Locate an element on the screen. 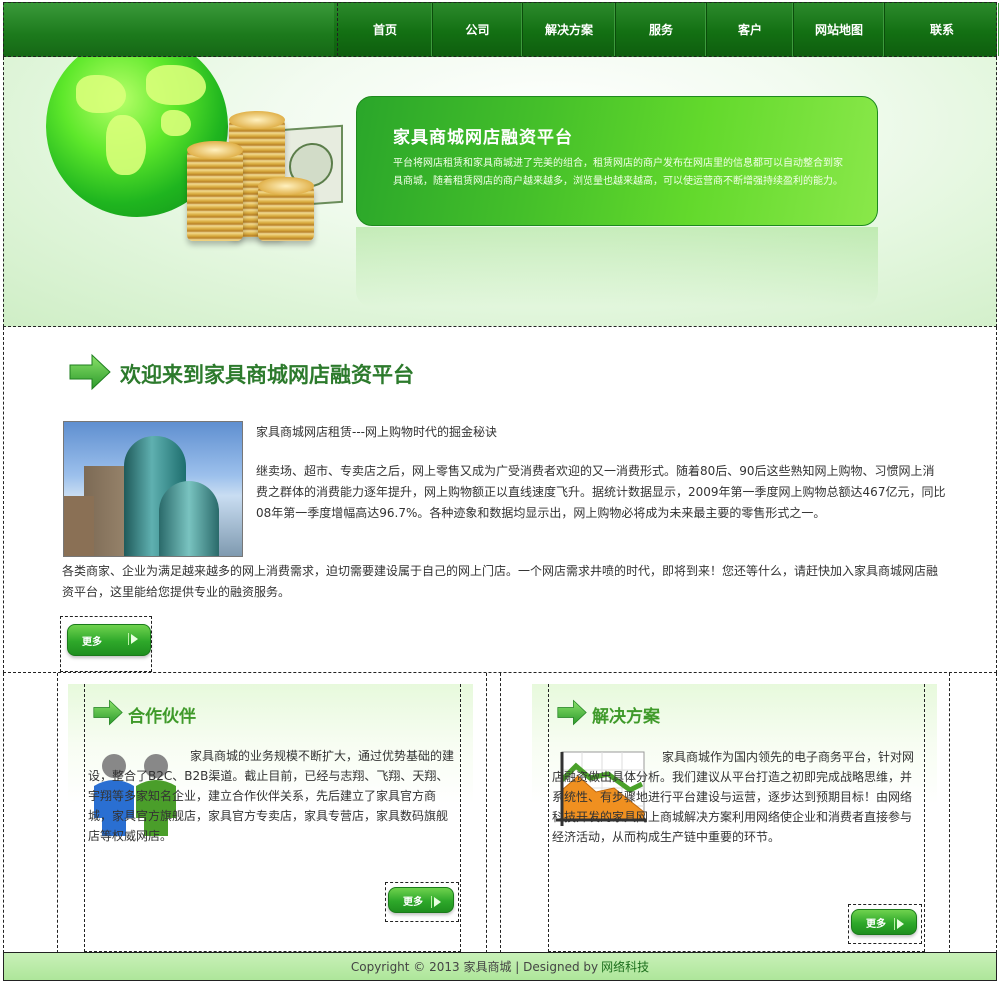 Image resolution: width=1000 pixels, height=983 pixels. solutions-inner-frame is located at coordinates (736, 818).